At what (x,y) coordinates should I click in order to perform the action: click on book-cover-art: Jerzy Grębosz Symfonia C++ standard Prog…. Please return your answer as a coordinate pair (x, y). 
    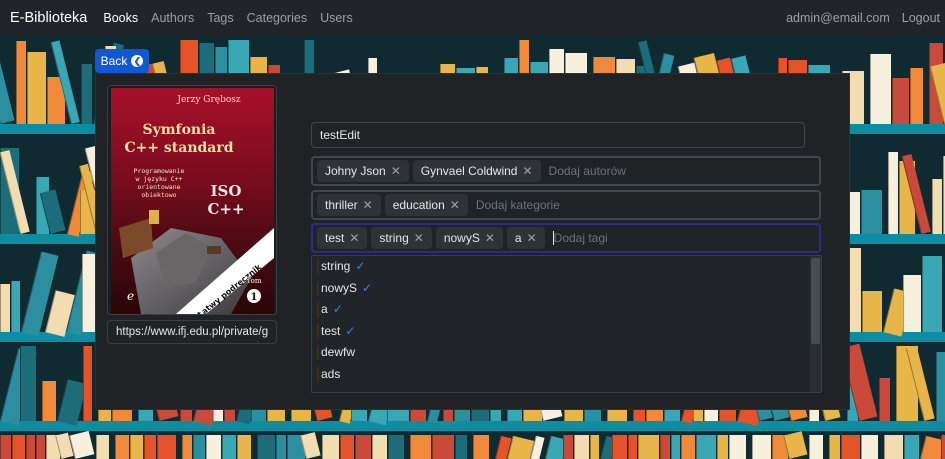
    Looking at the image, I should click on (196, 204).